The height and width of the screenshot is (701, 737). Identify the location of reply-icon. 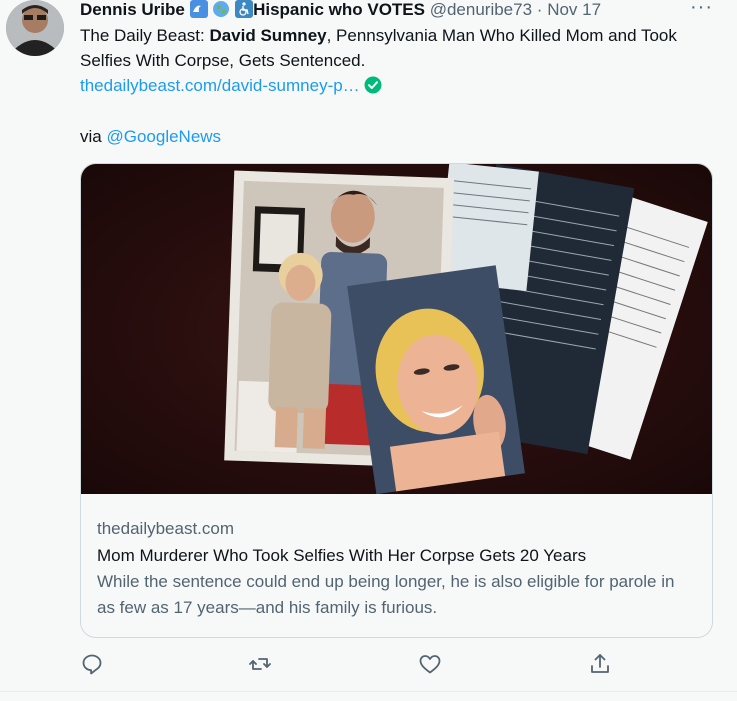
(92, 664).